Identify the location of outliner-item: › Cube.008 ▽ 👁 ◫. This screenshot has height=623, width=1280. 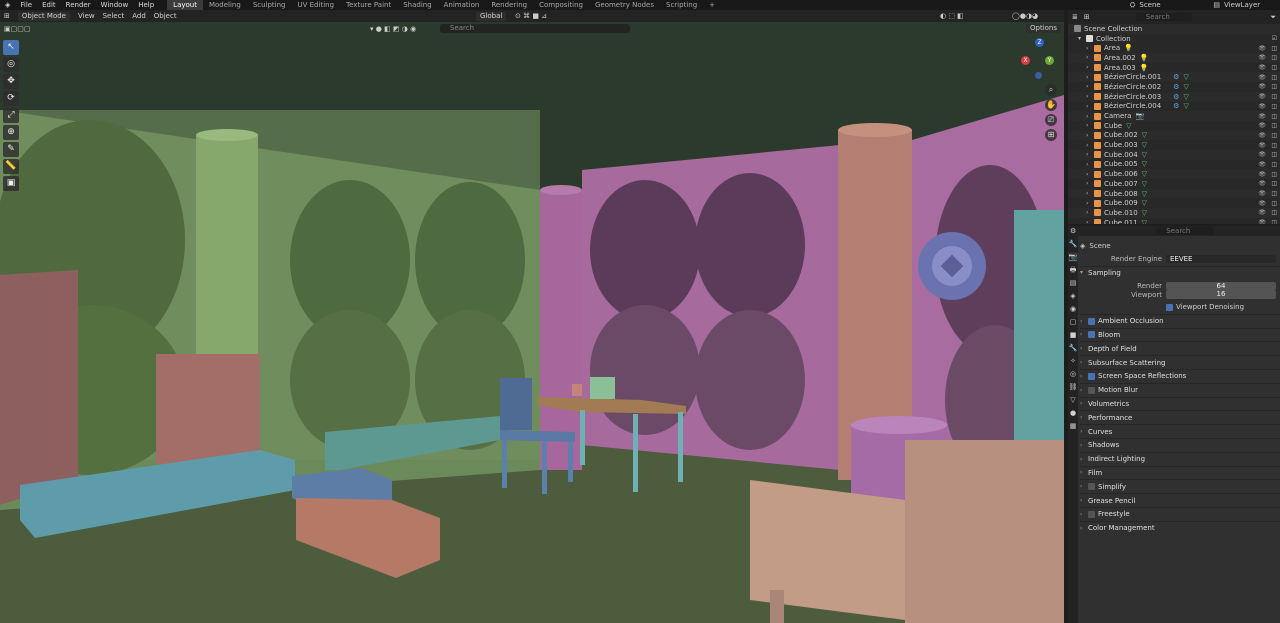
(1174, 193).